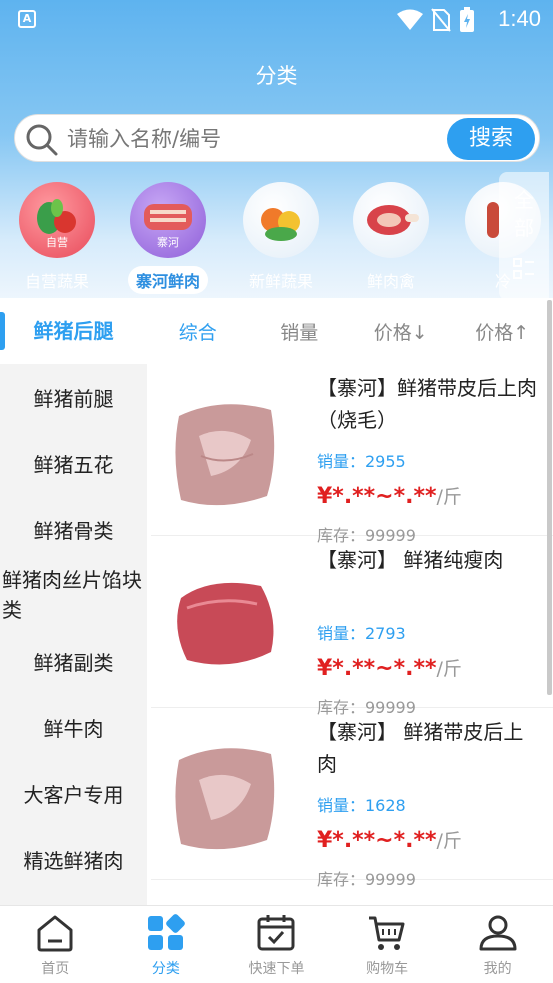  Describe the element at coordinates (42, 140) in the screenshot. I see `search-icon` at that location.